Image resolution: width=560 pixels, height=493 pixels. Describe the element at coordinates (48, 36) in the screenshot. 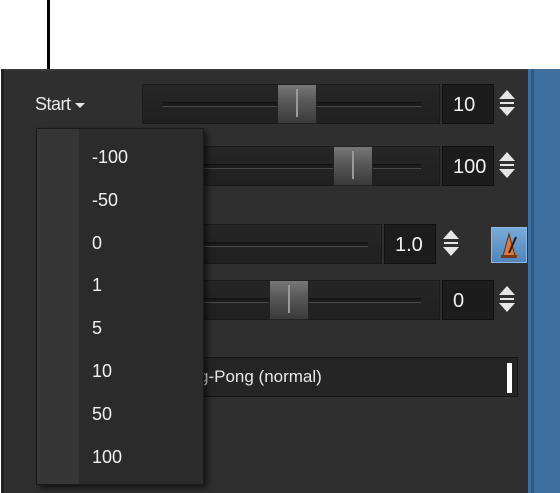

I see `pointer-line` at that location.